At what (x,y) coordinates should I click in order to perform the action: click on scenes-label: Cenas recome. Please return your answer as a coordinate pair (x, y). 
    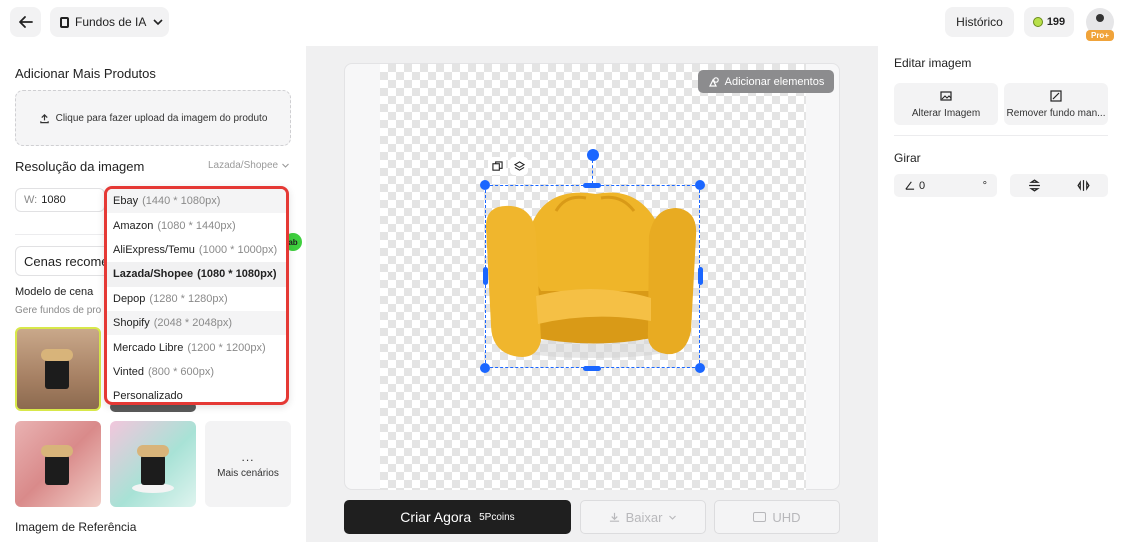
    Looking at the image, I should click on (66, 261).